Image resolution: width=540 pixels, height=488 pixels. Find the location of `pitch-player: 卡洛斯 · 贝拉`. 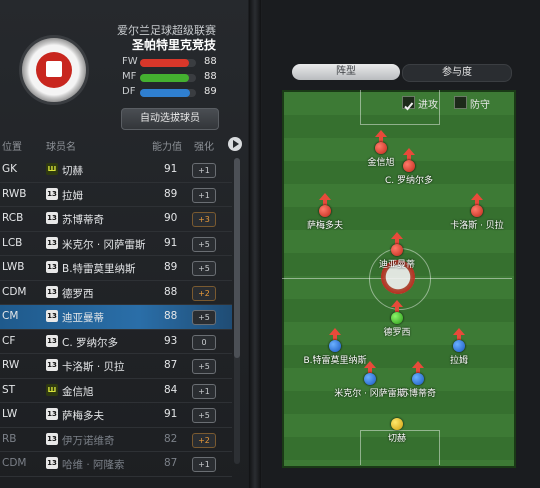

pitch-player: 卡洛斯 · 贝拉 is located at coordinates (477, 212).